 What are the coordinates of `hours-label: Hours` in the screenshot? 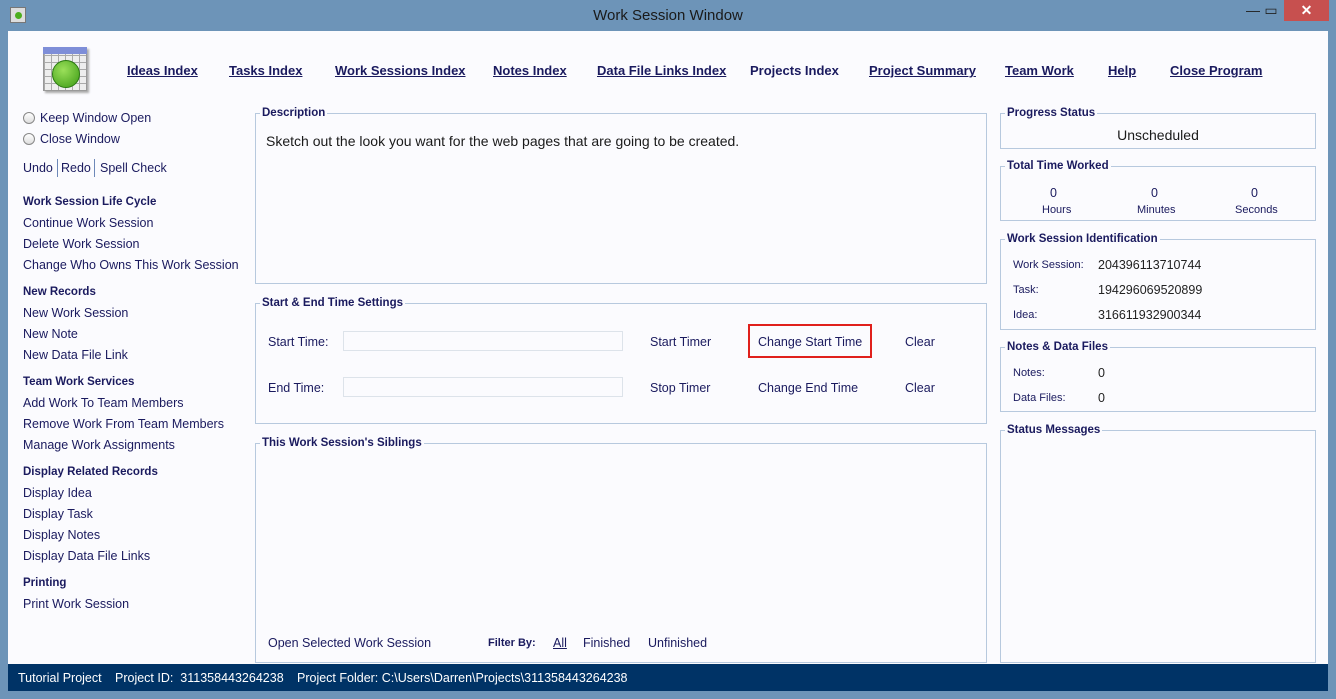 It's located at (1057, 210).